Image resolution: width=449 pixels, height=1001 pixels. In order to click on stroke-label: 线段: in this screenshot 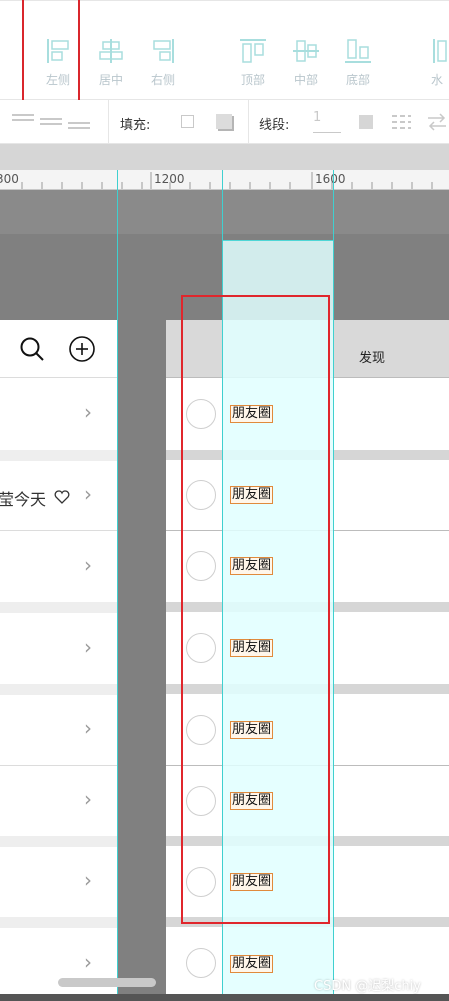, I will do `click(274, 125)`.